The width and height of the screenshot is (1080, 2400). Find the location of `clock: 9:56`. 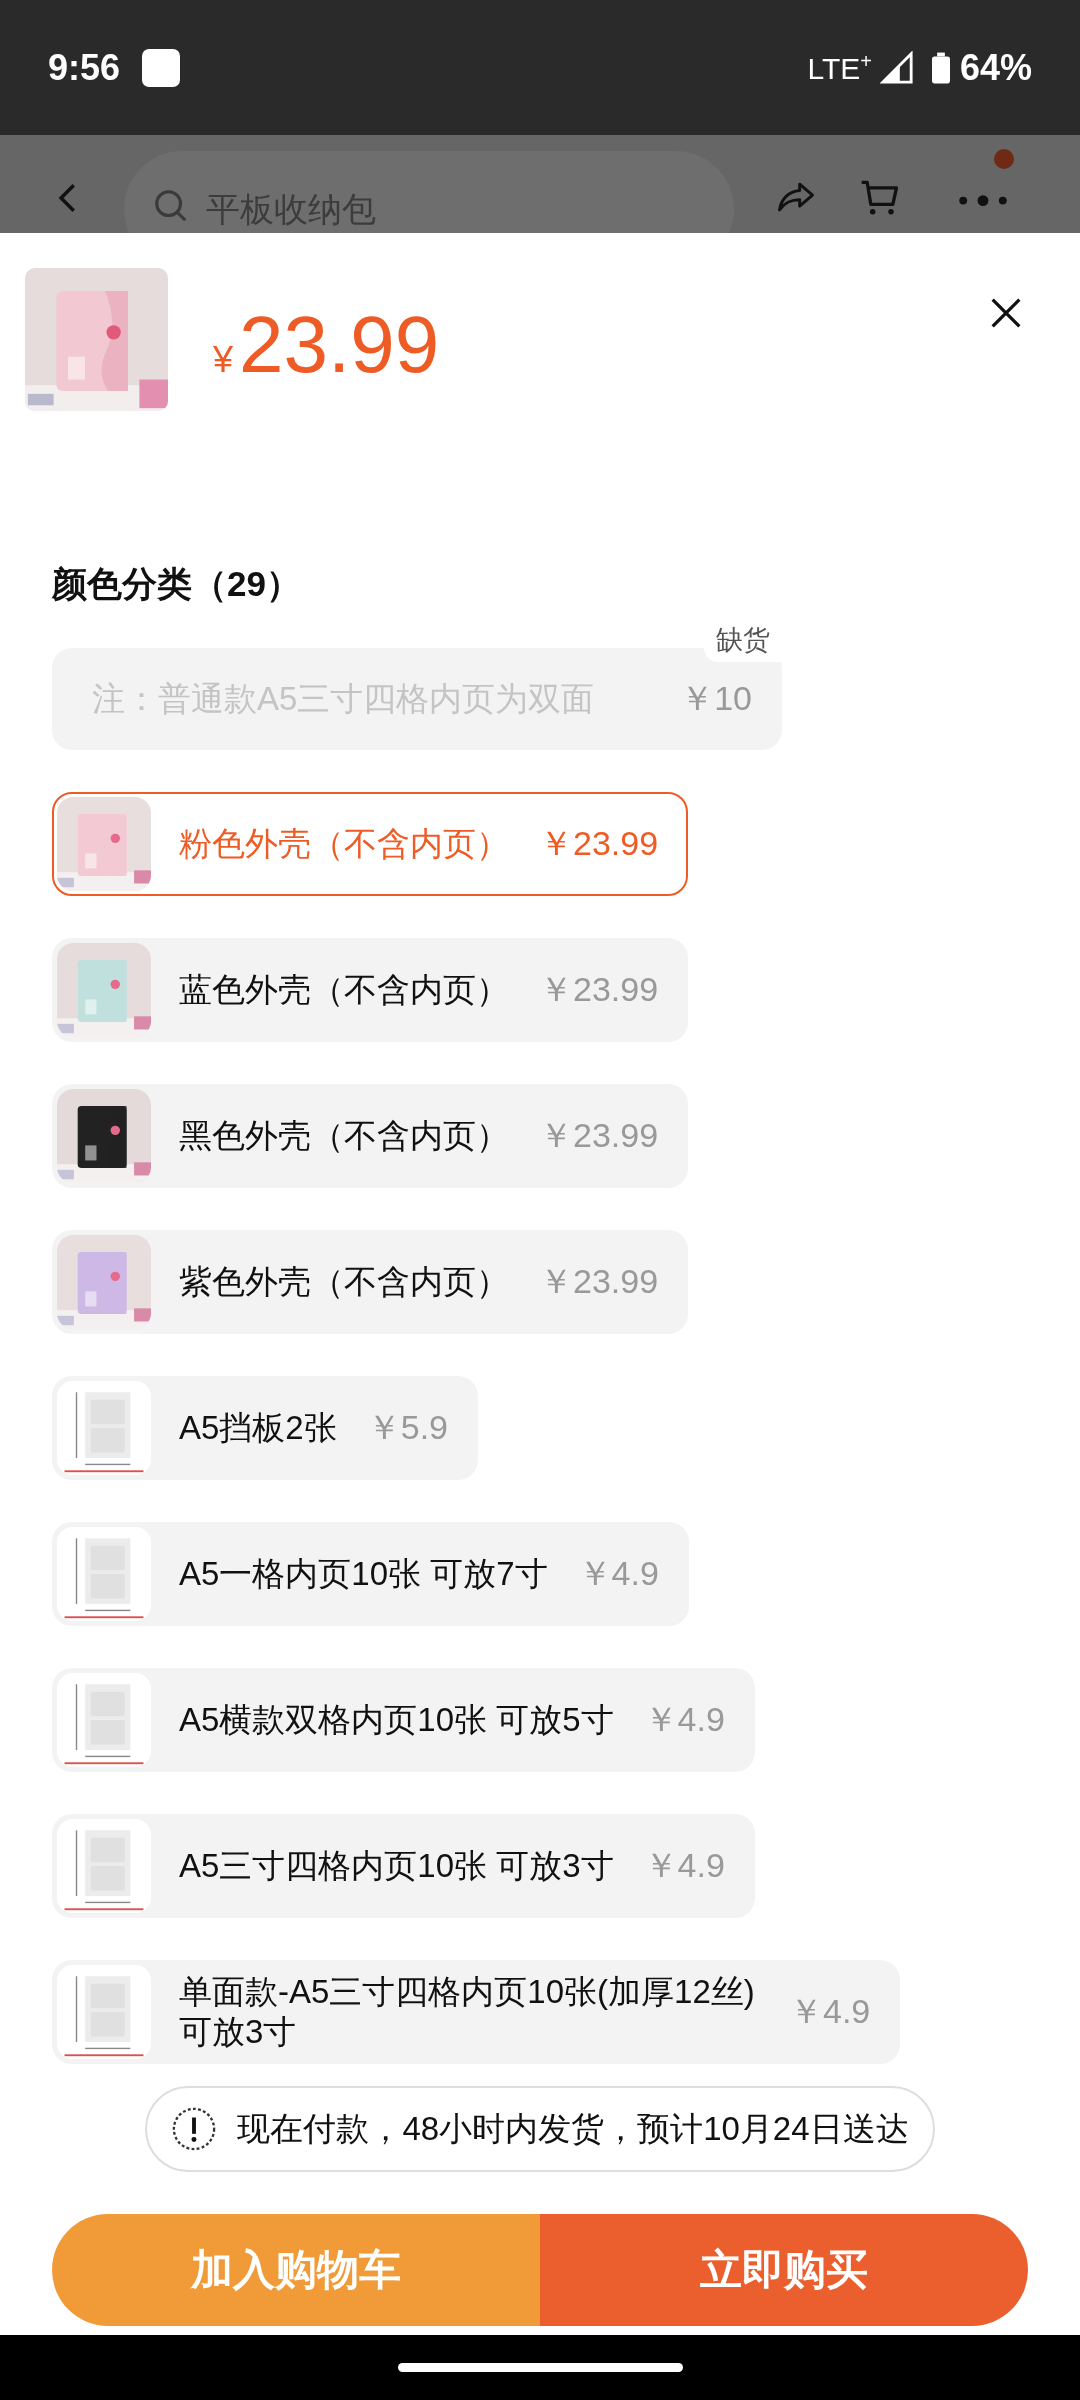

clock: 9:56 is located at coordinates (84, 67).